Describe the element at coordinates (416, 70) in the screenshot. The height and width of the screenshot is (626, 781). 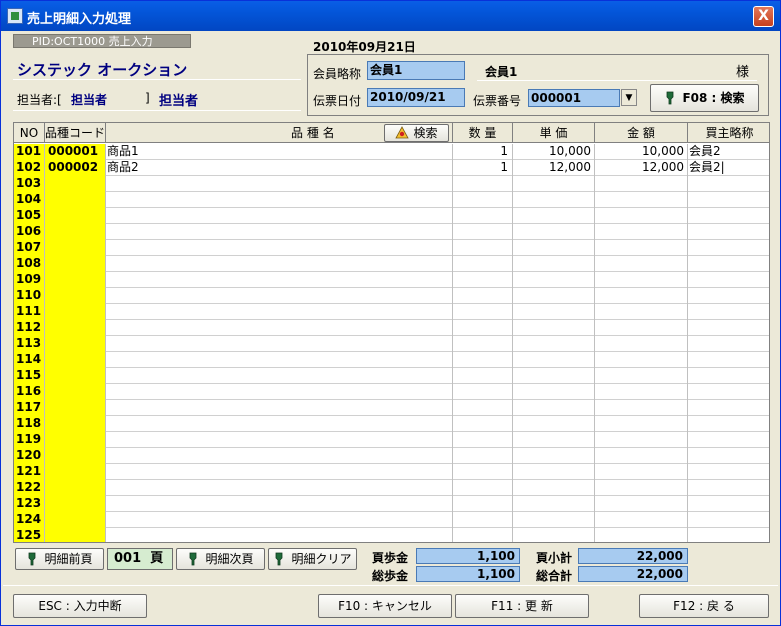
I see `member-field: 会員1` at that location.